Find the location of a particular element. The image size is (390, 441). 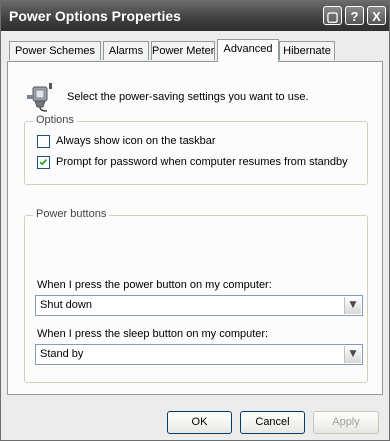

power-buttons-legend: Power buttons is located at coordinates (71, 214).